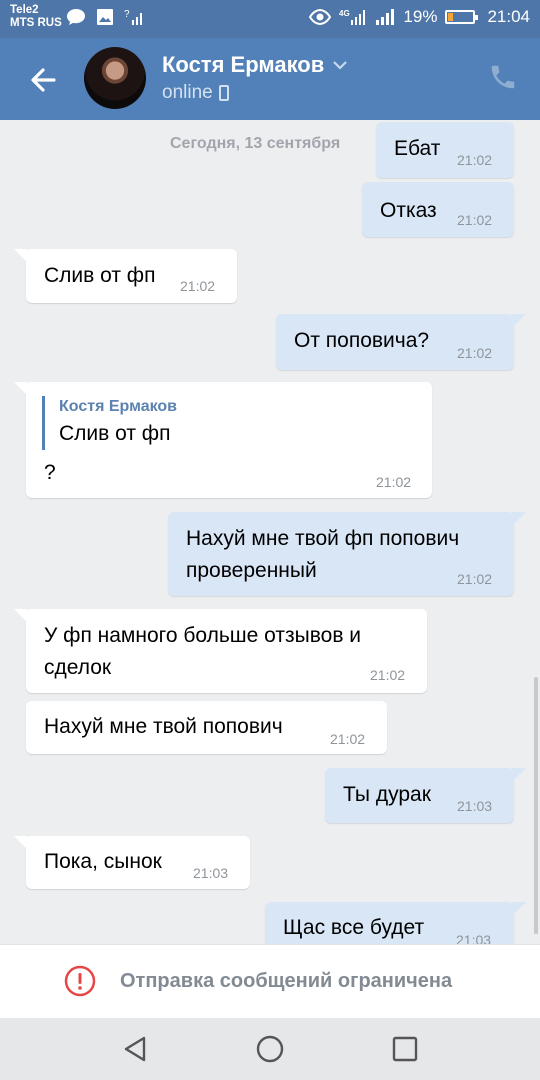  Describe the element at coordinates (320, 17) in the screenshot. I see `eye-icon` at that location.